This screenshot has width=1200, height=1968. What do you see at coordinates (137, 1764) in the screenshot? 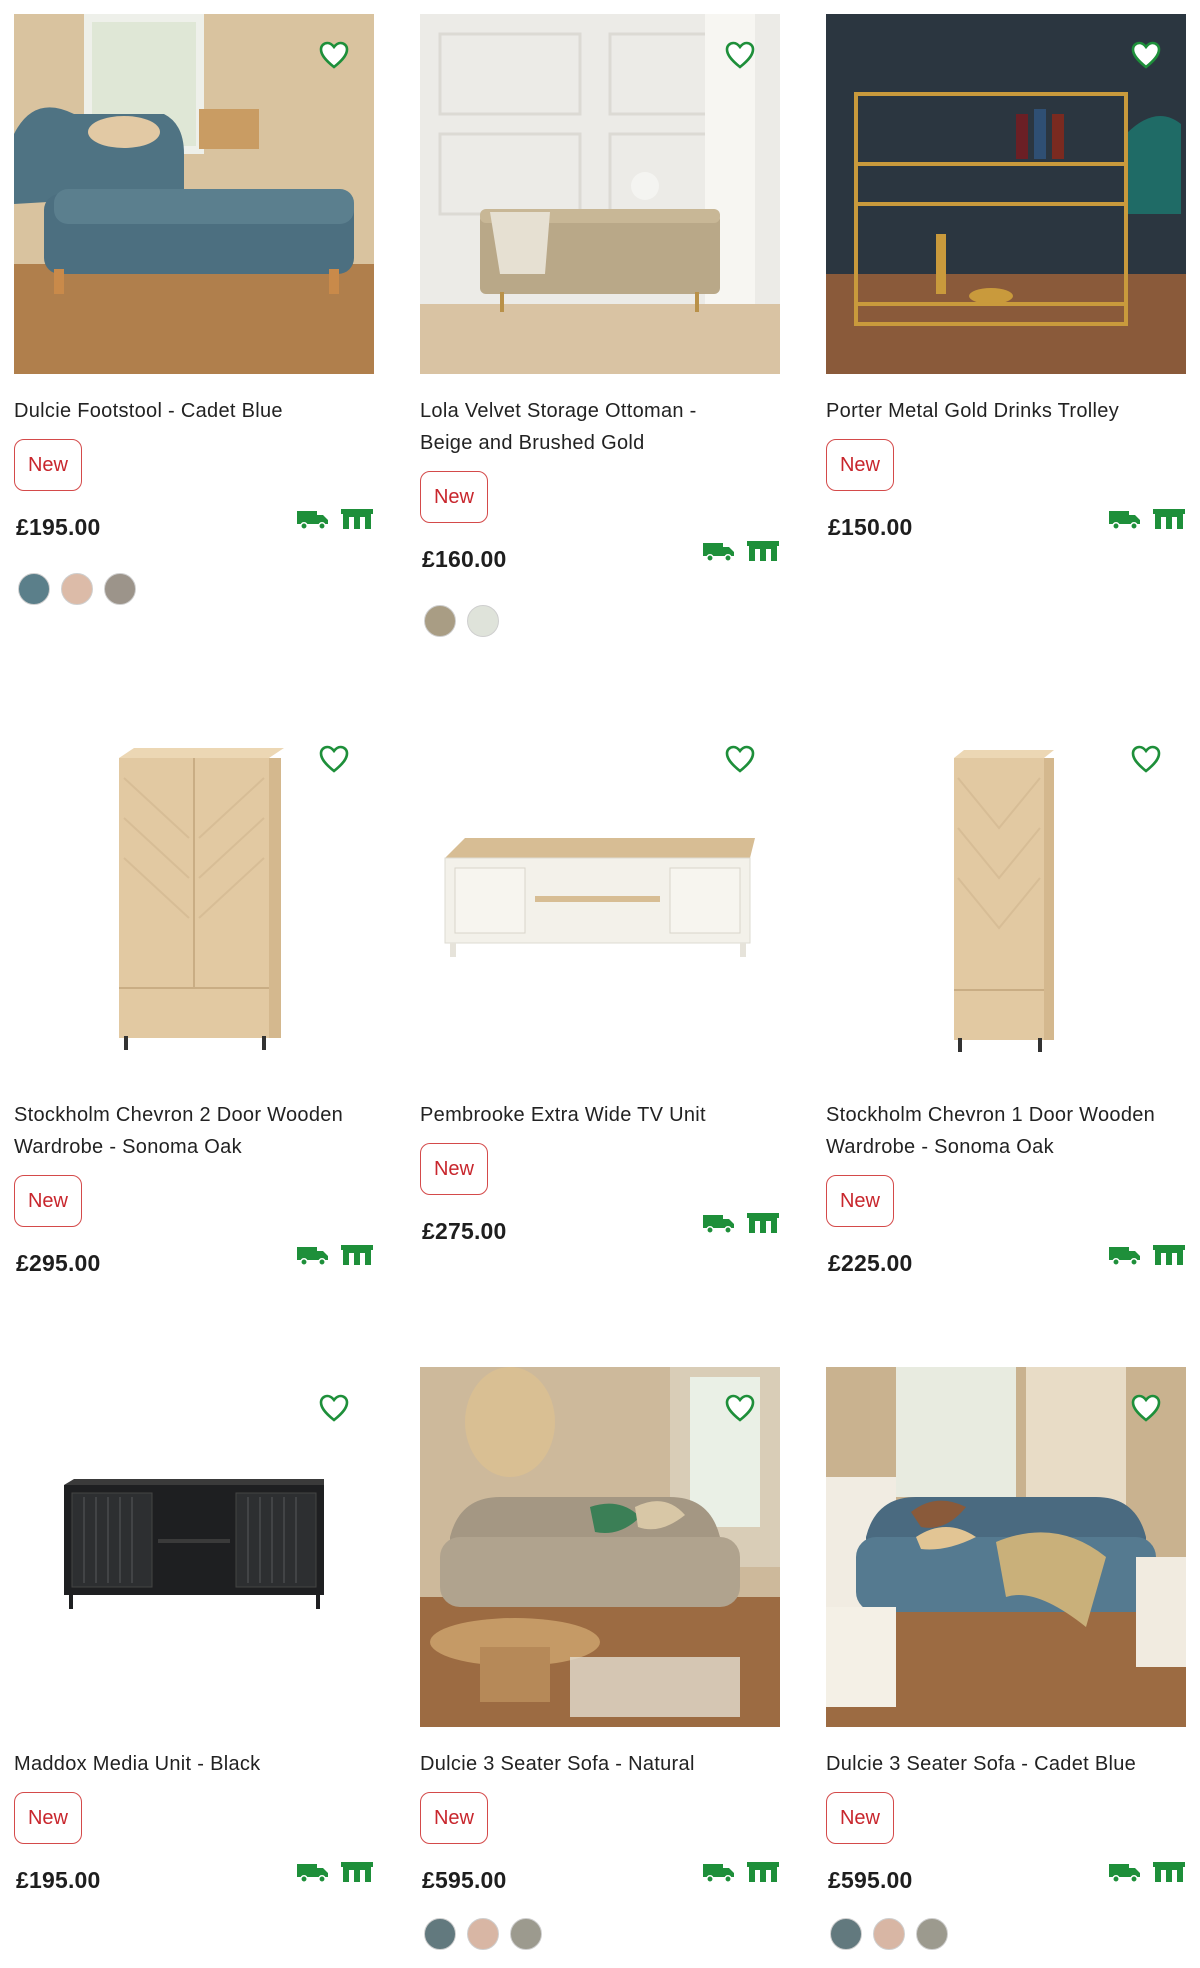
I see `product-title-line: Maddox Media Unit - Black` at bounding box center [137, 1764].